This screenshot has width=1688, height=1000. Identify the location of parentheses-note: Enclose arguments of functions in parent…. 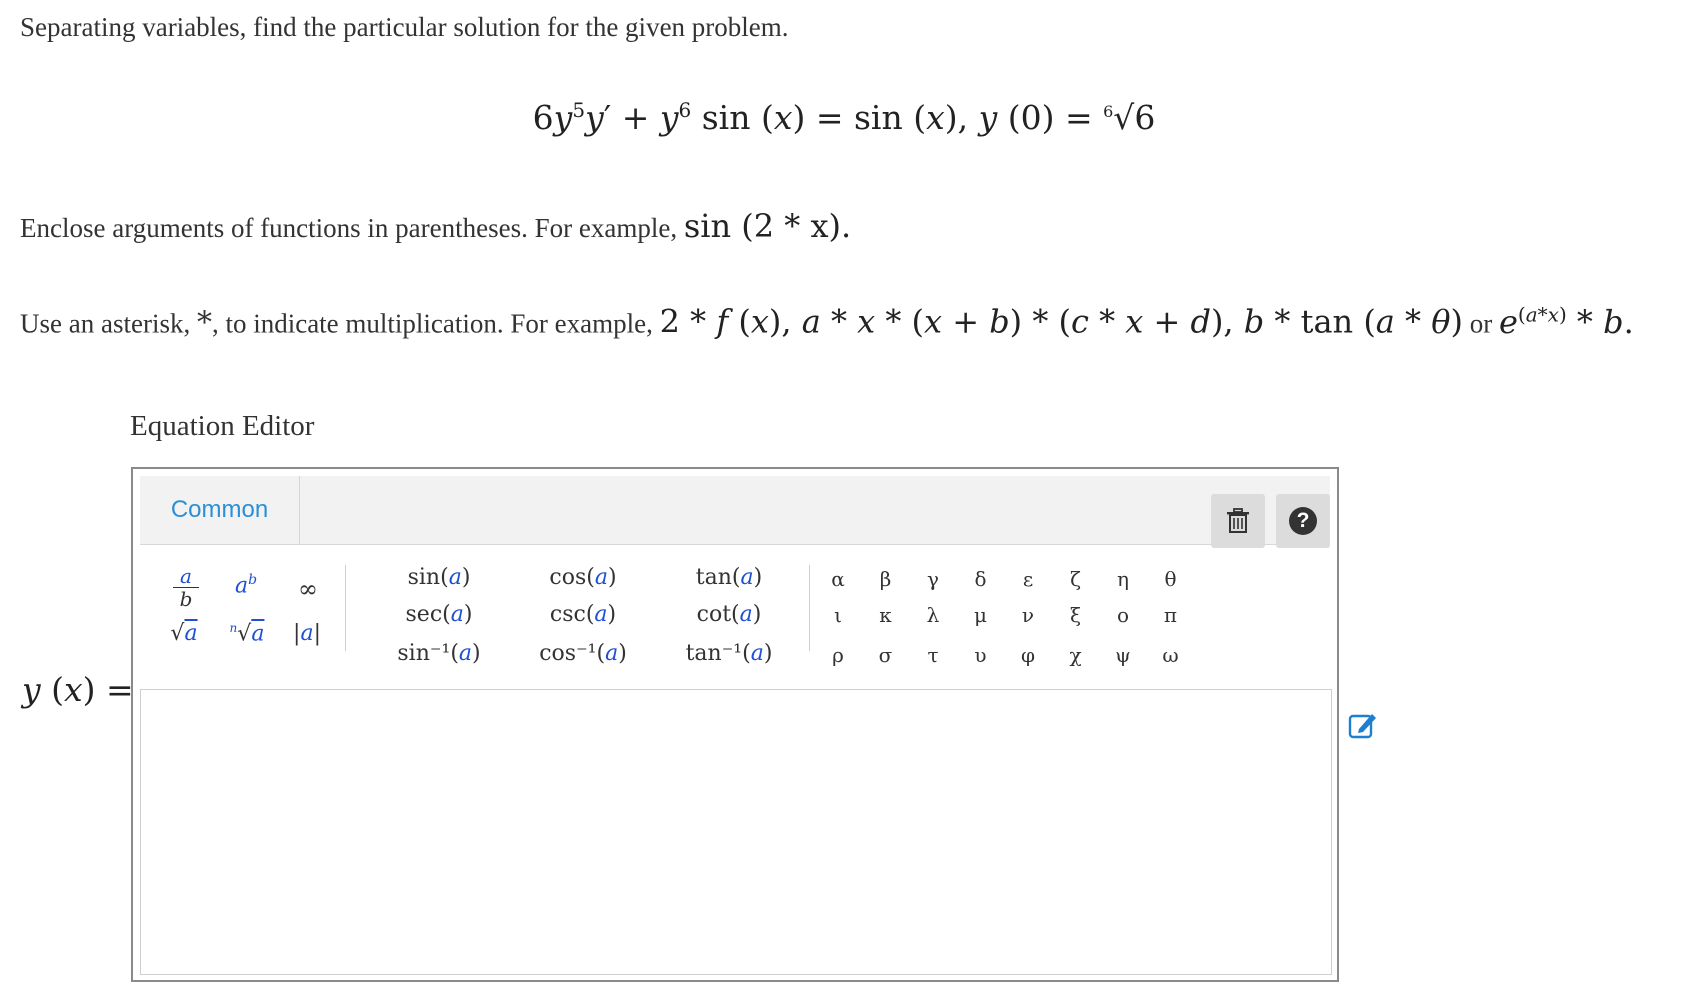
(435, 226).